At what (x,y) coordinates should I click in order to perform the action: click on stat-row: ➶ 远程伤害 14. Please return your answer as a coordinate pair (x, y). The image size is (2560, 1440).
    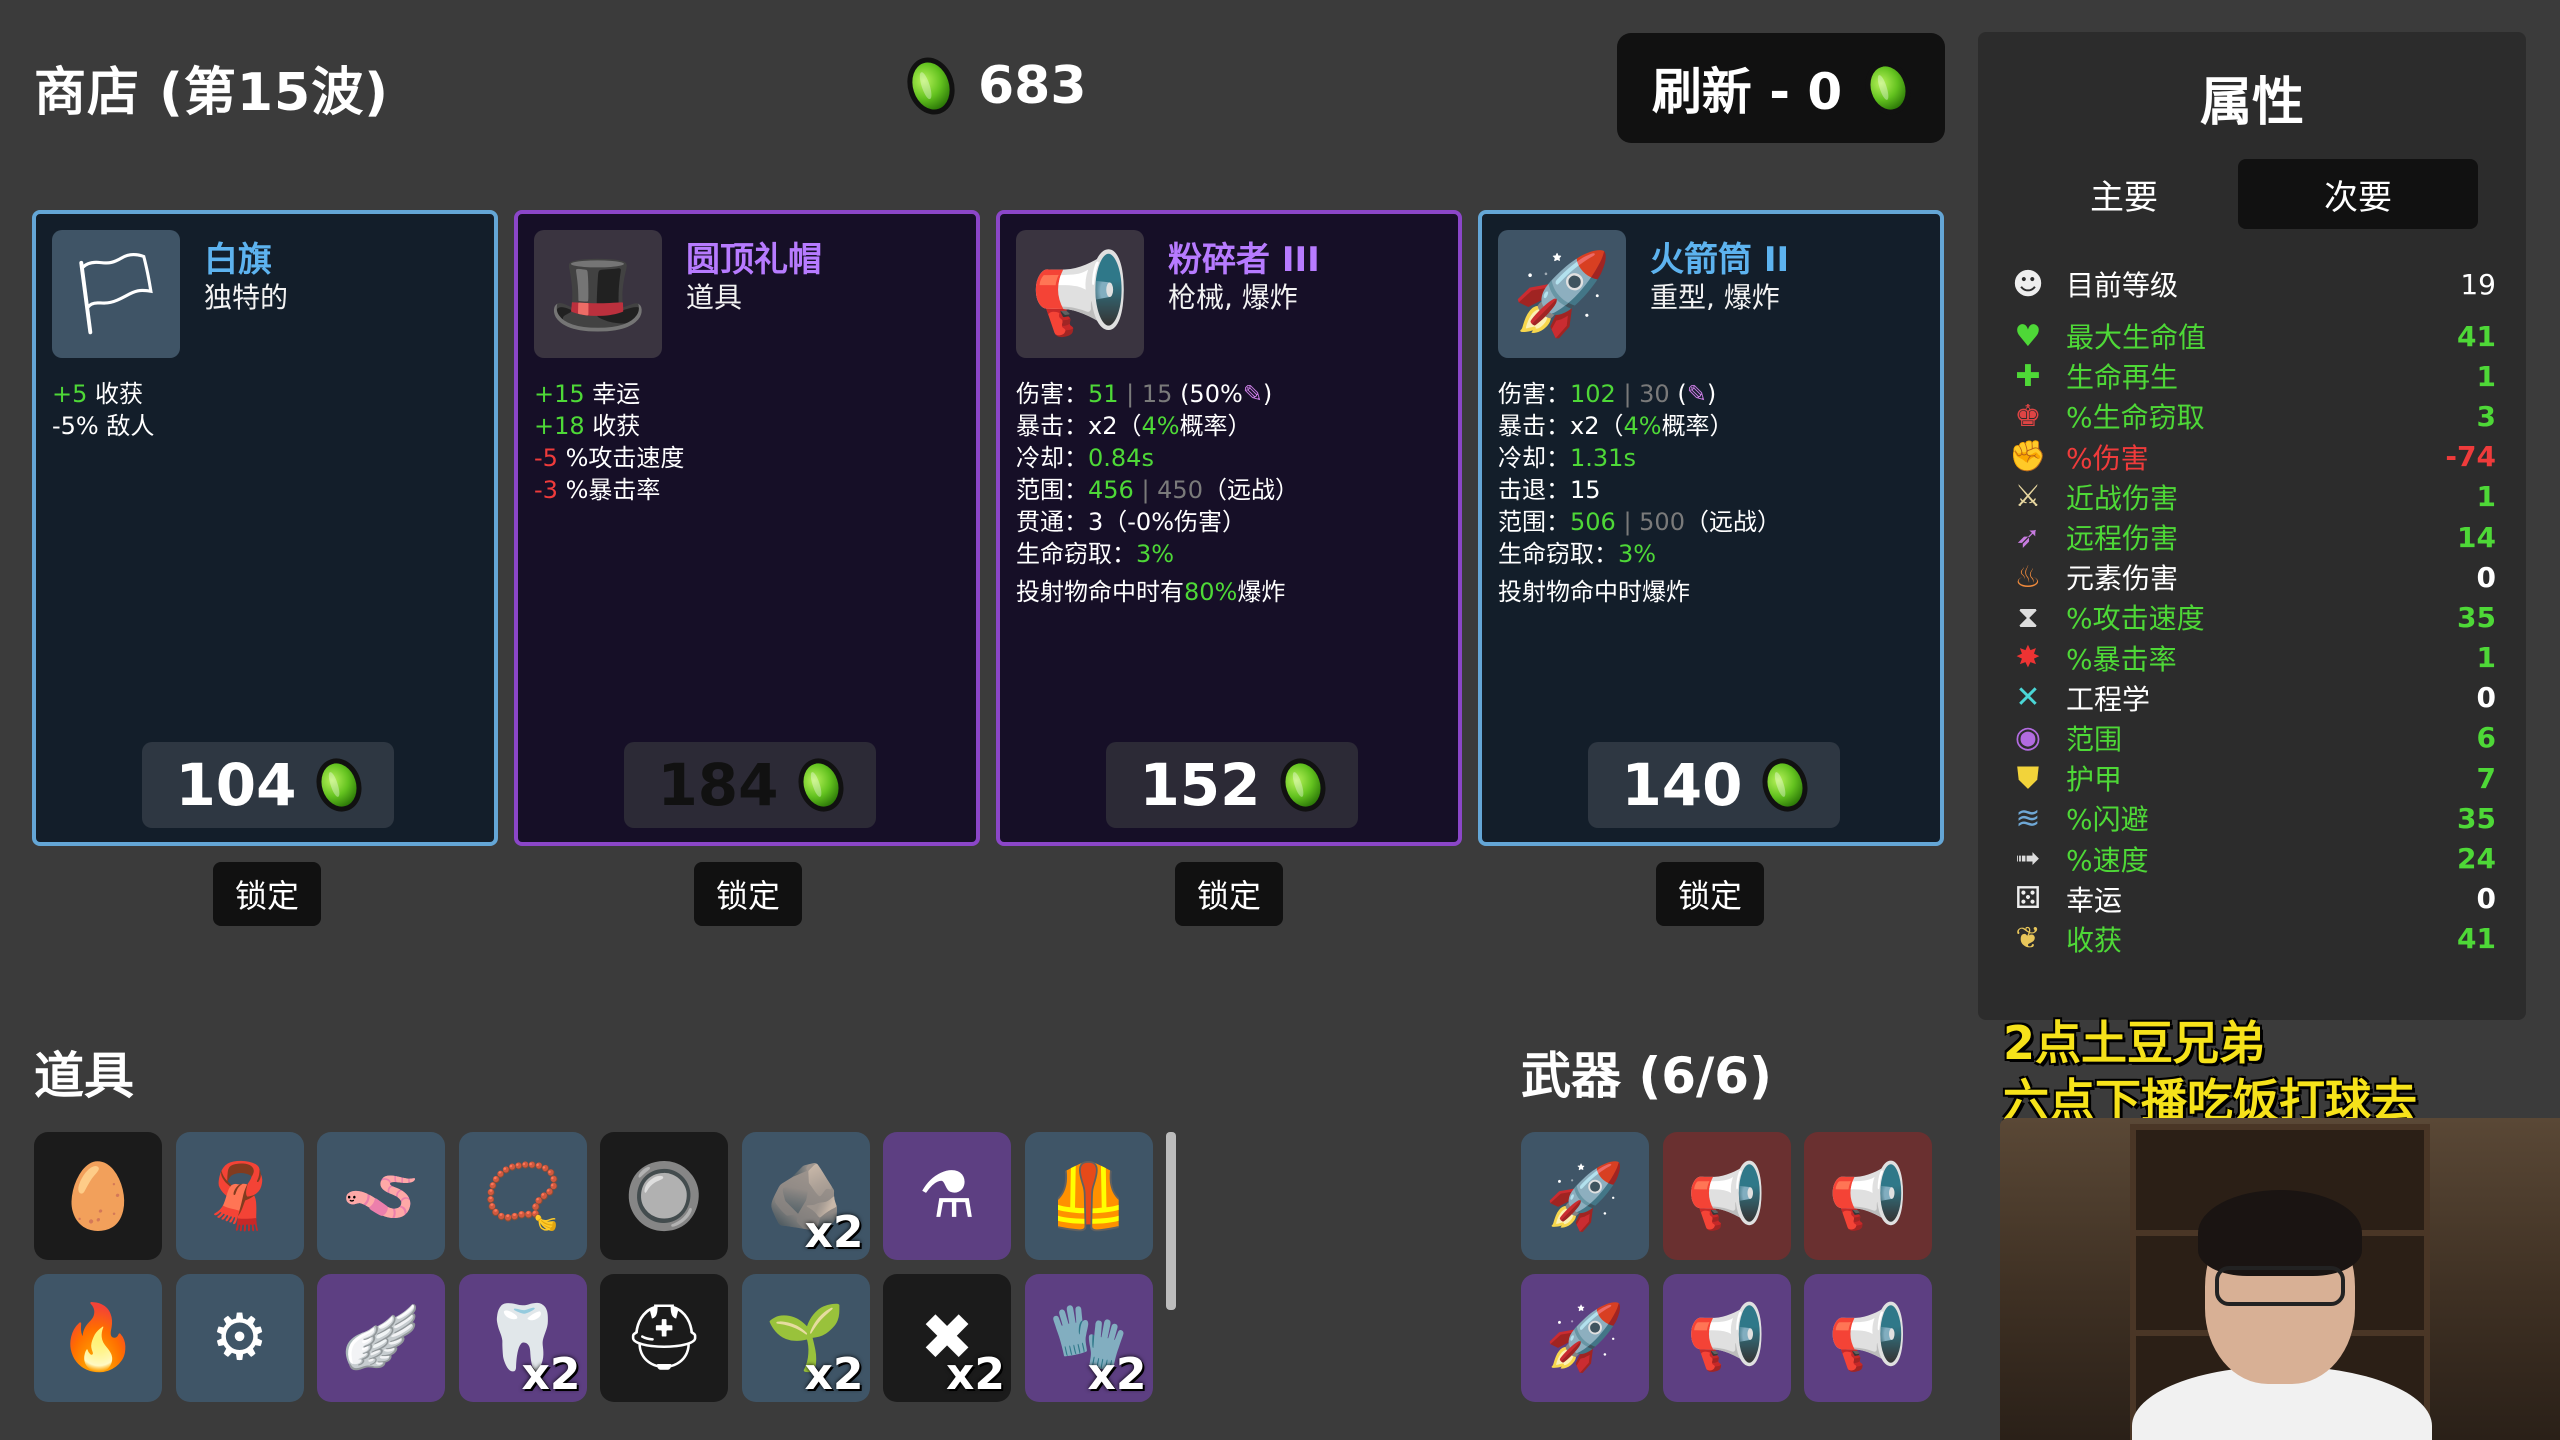
    Looking at the image, I should click on (2252, 537).